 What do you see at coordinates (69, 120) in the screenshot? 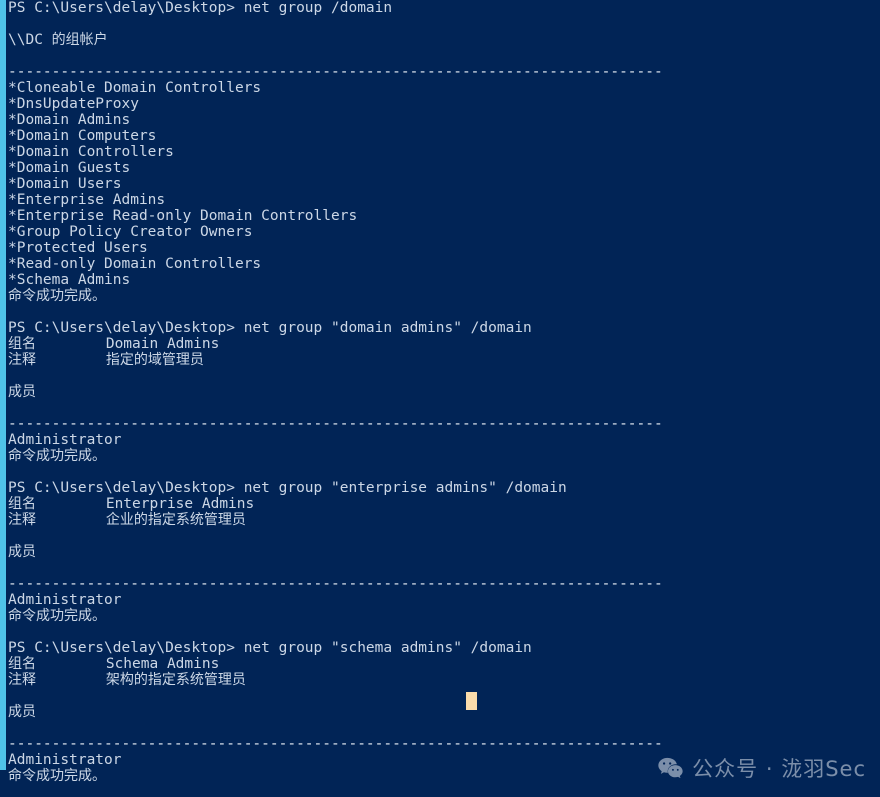
I see `console-line: *Domain Admins` at bounding box center [69, 120].